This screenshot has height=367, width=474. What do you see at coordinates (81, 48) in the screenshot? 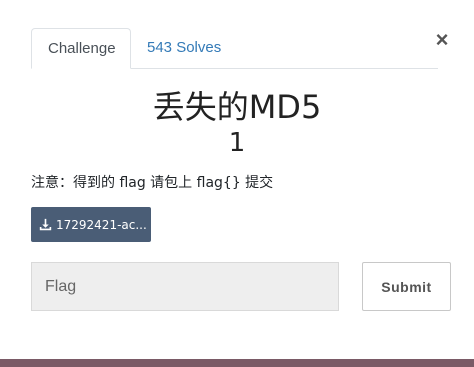
I see `tab-challenge: Challenge` at bounding box center [81, 48].